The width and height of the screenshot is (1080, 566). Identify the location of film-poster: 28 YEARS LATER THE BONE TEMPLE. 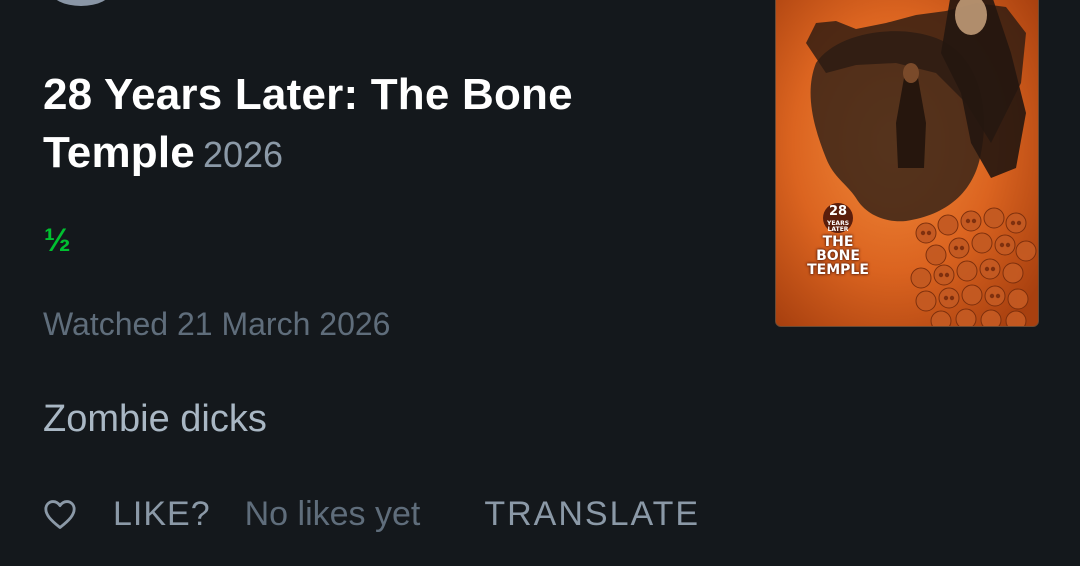
(907, 163).